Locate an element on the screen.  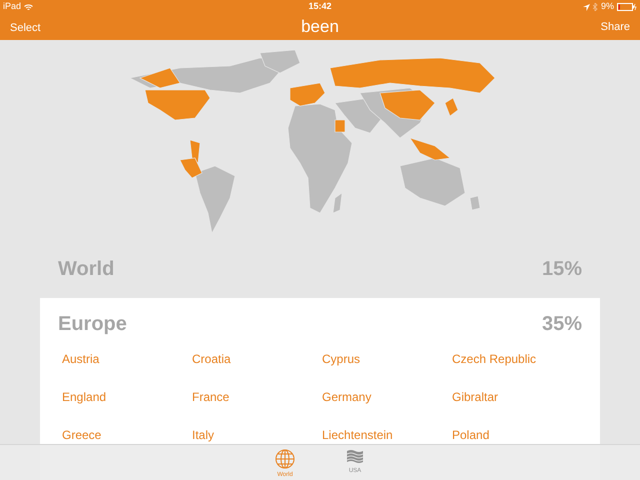
bluetooth-icon is located at coordinates (595, 7).